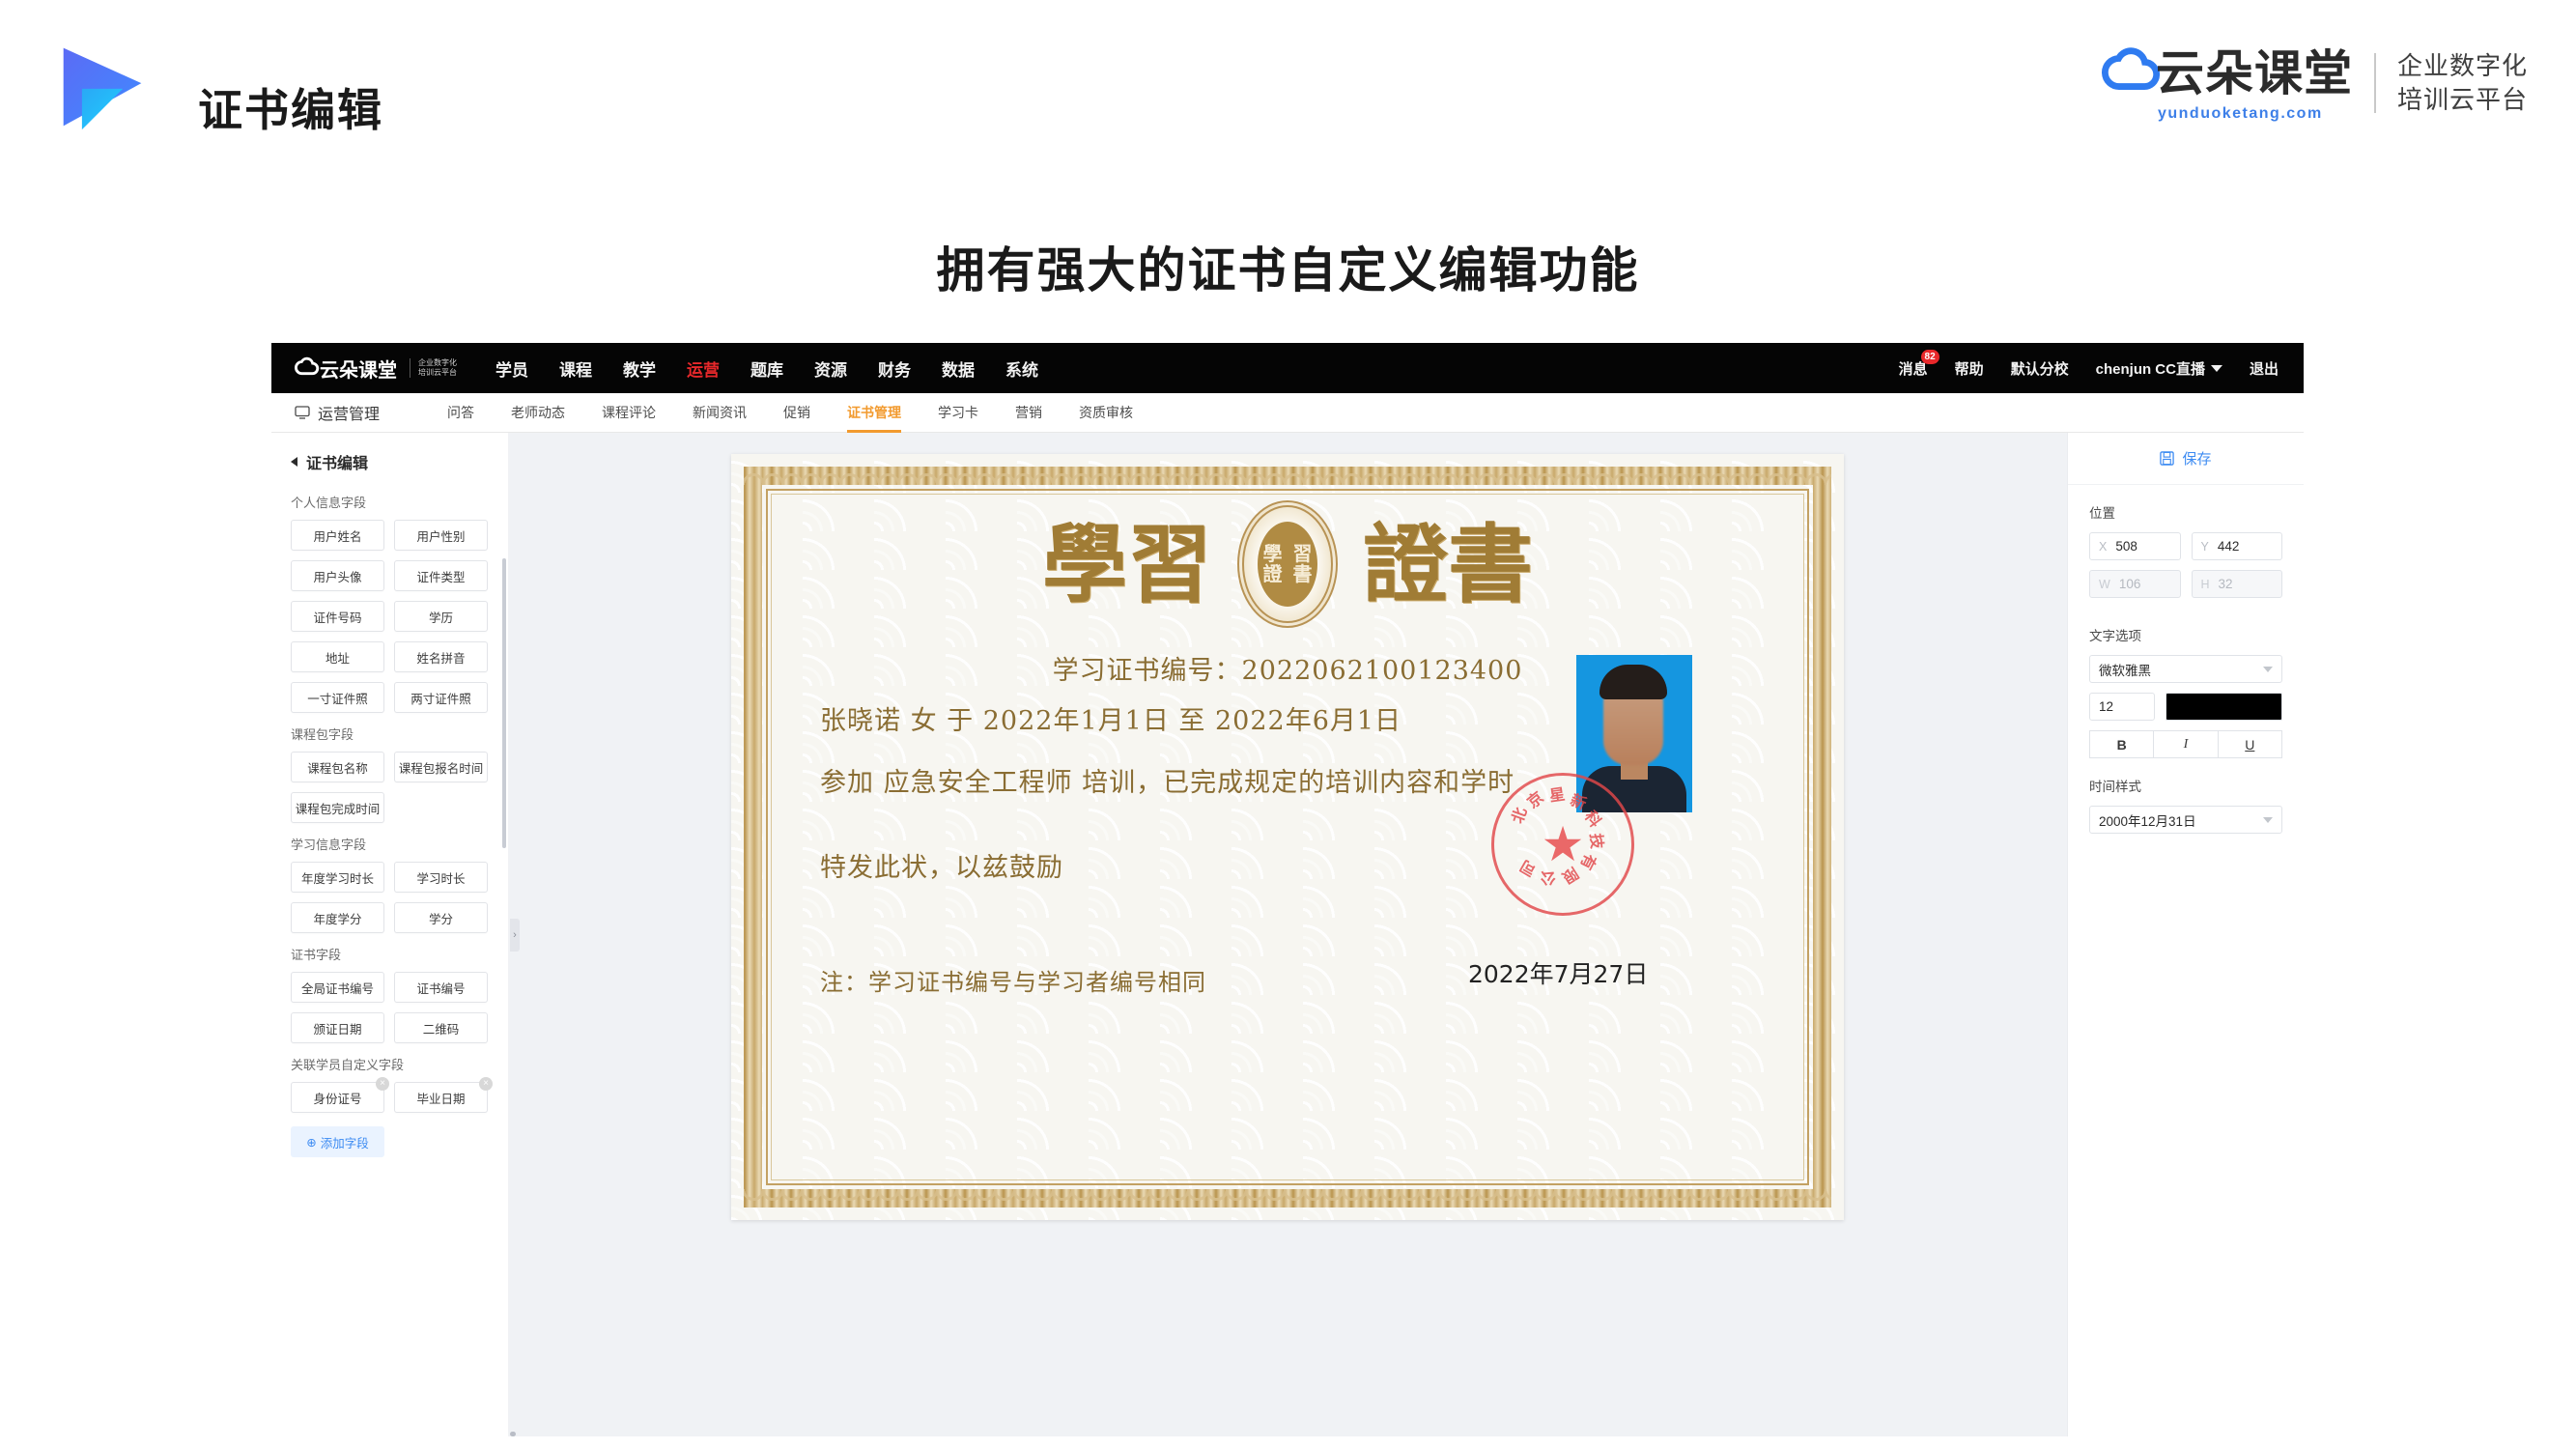  What do you see at coordinates (337, 535) in the screenshot?
I see `field-user-name: 用户姓名` at bounding box center [337, 535].